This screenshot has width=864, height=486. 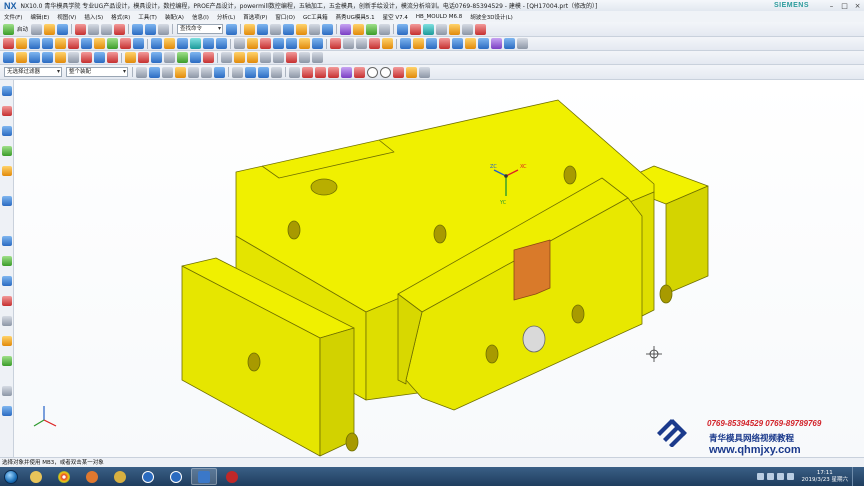 I want to click on copy-icon, so click(x=94, y=29).